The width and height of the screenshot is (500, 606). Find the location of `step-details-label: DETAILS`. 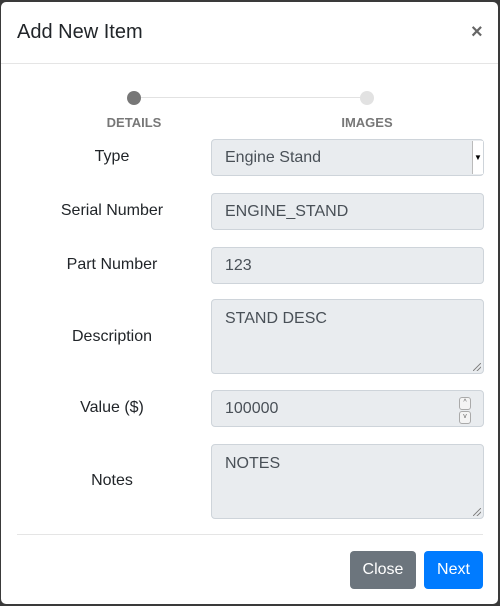

step-details-label: DETAILS is located at coordinates (134, 122).